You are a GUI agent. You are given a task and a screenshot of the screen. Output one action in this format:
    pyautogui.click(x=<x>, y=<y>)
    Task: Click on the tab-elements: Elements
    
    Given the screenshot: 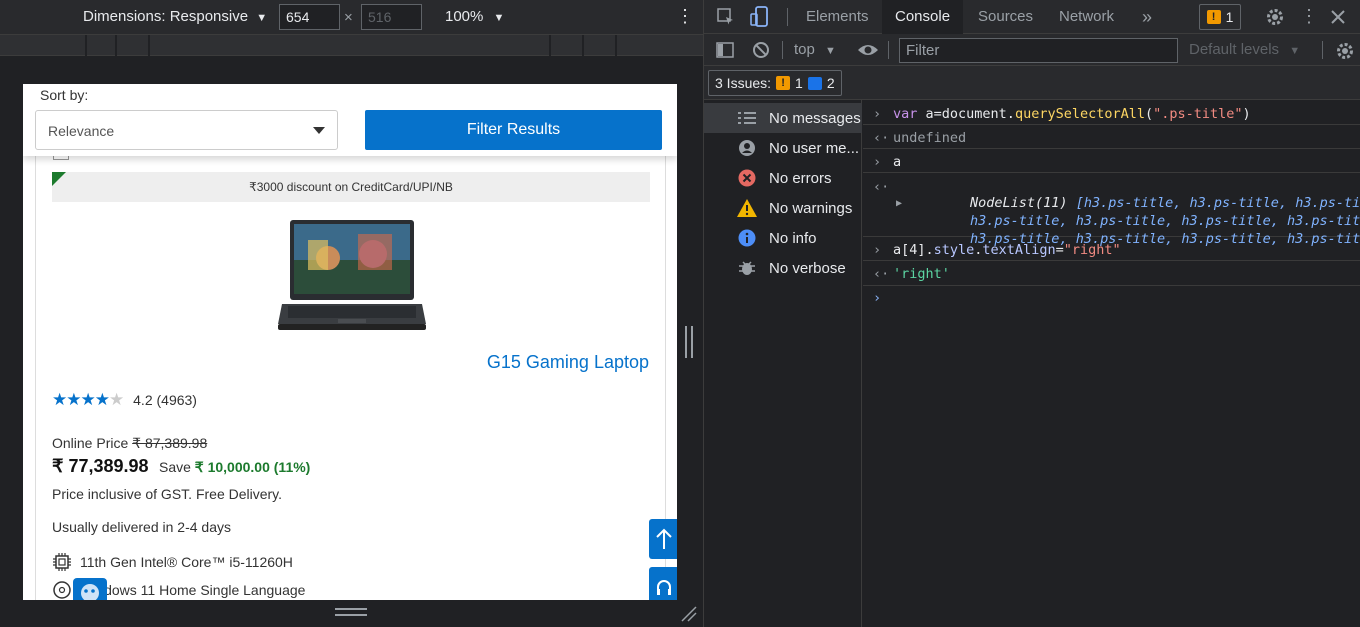 What is the action you would take?
    pyautogui.click(x=837, y=17)
    